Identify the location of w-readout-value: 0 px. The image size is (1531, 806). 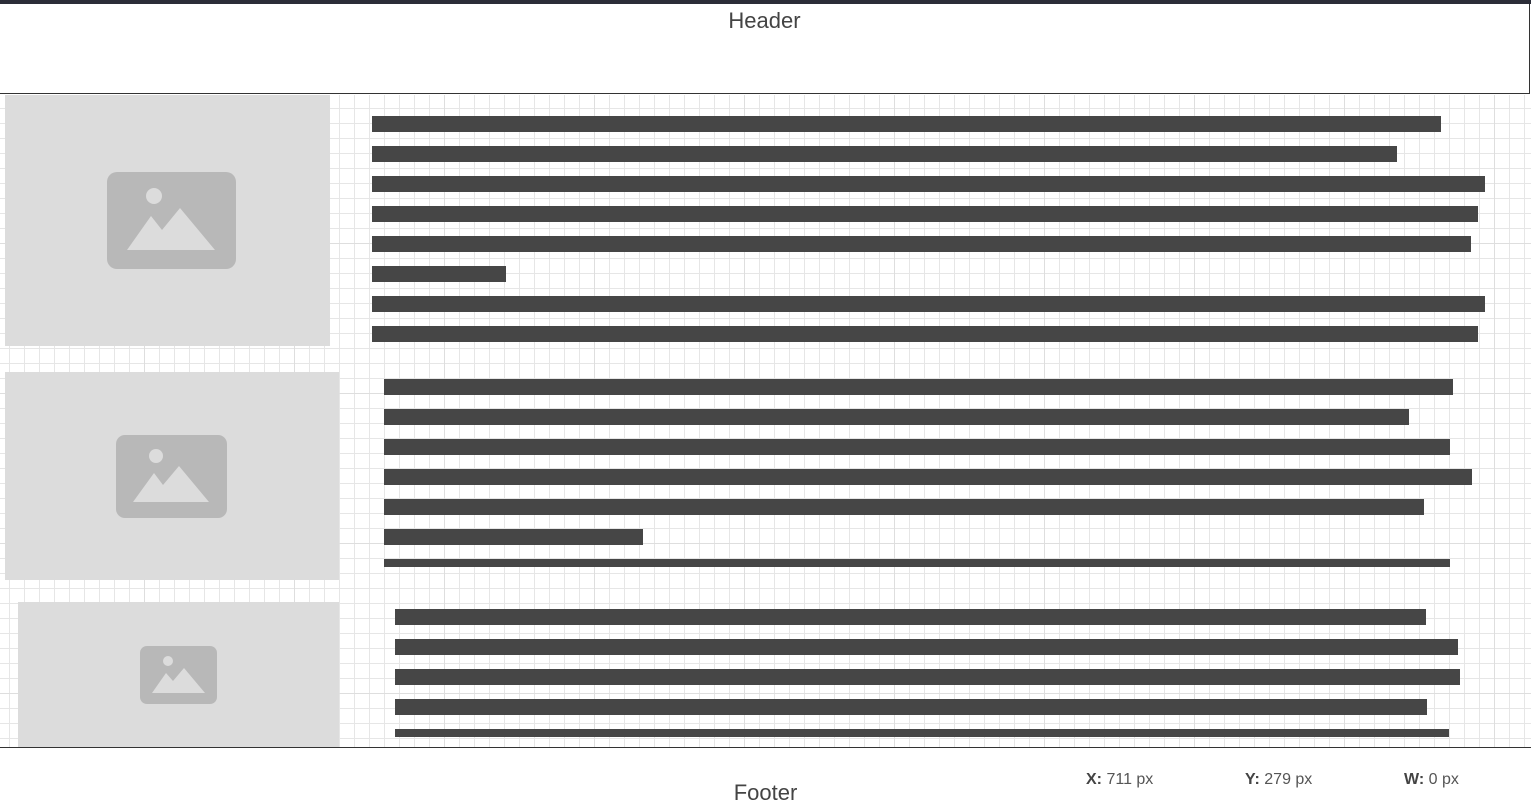
(1443, 779).